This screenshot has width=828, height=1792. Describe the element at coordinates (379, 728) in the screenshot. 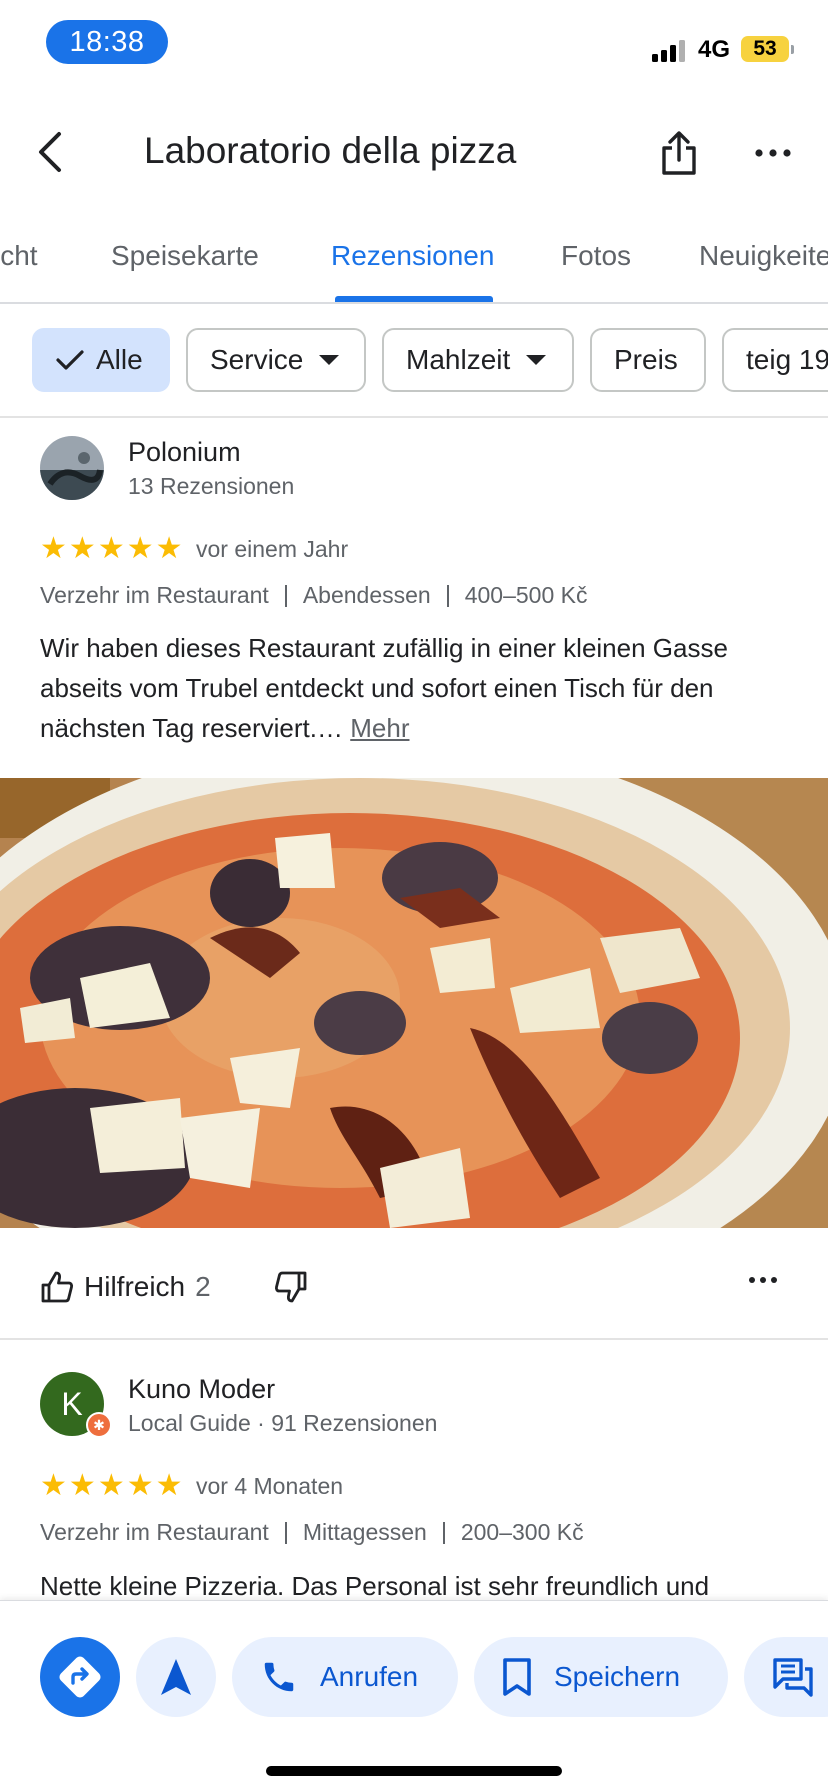

I see `read-more-link: Mehr` at that location.